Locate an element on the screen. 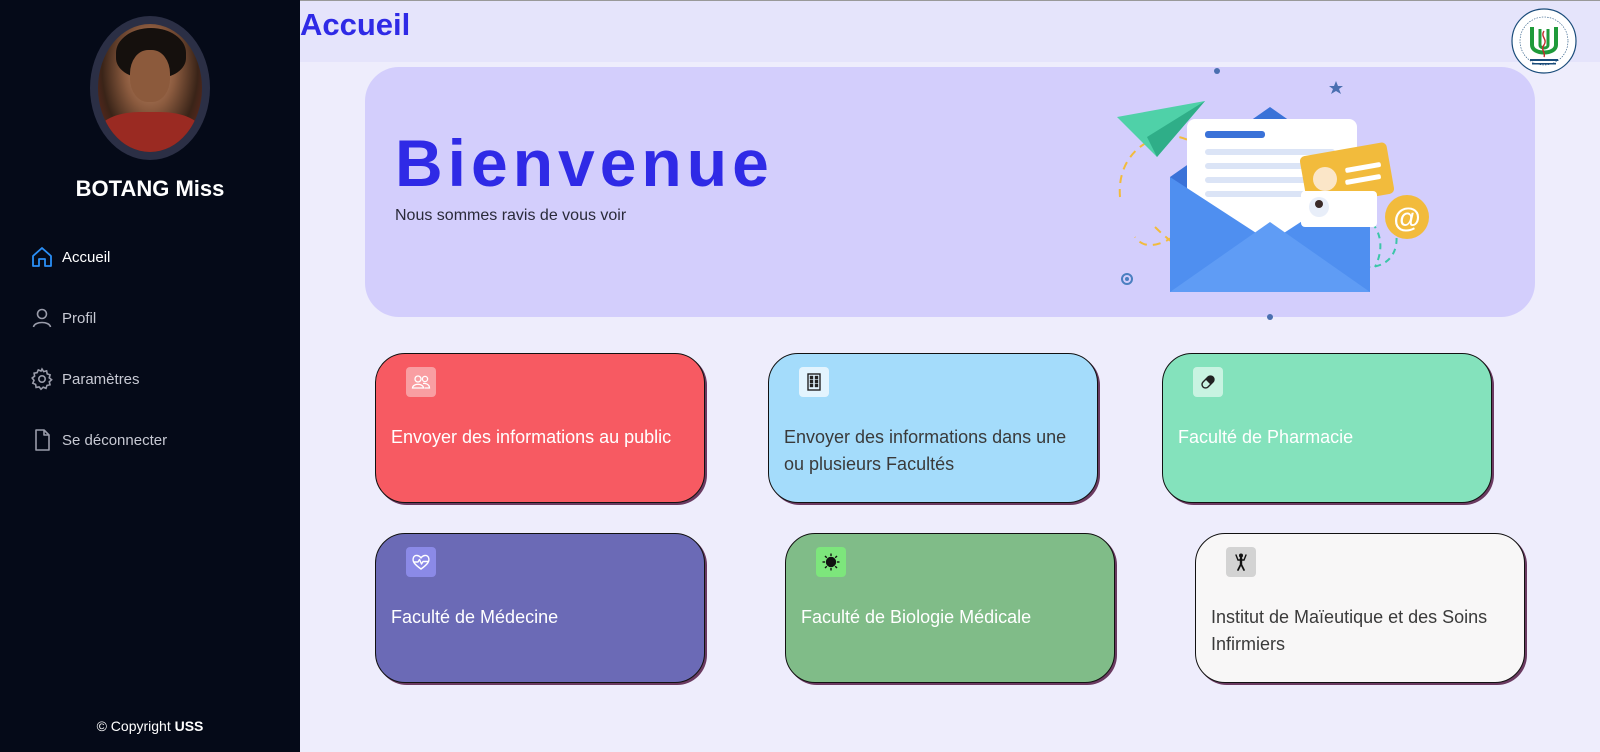 This screenshot has height=752, width=1600. people-icon is located at coordinates (421, 382).